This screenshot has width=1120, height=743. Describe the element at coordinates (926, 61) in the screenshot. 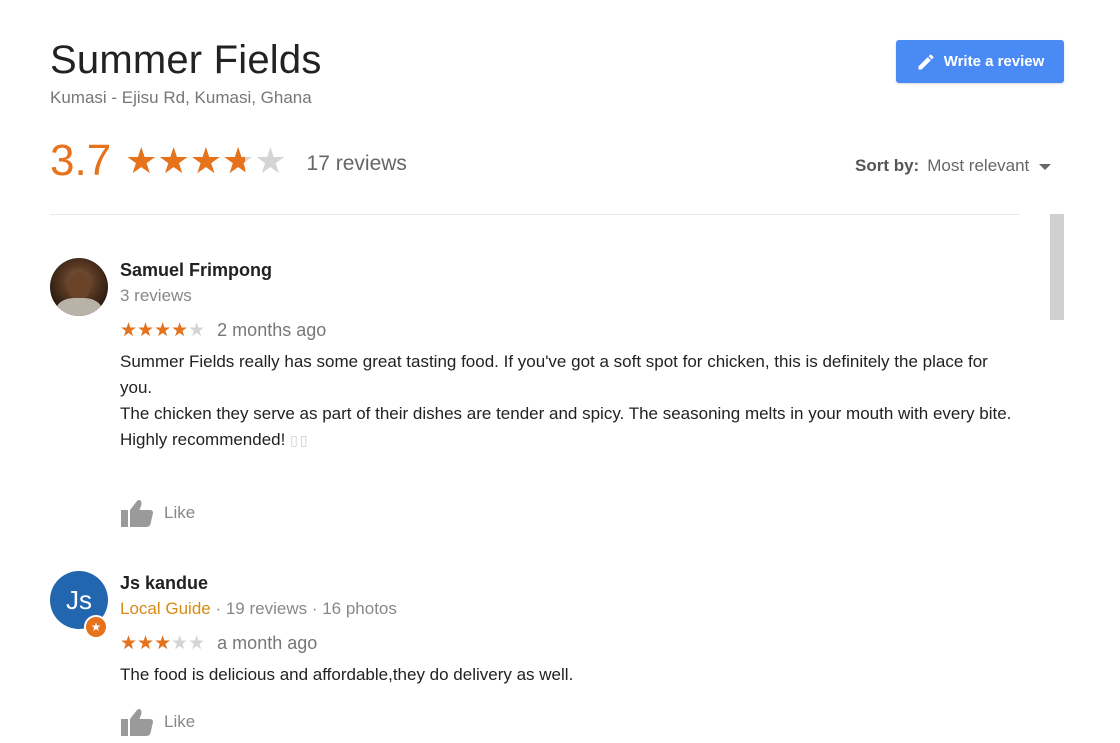

I see `pencil-icon` at that location.